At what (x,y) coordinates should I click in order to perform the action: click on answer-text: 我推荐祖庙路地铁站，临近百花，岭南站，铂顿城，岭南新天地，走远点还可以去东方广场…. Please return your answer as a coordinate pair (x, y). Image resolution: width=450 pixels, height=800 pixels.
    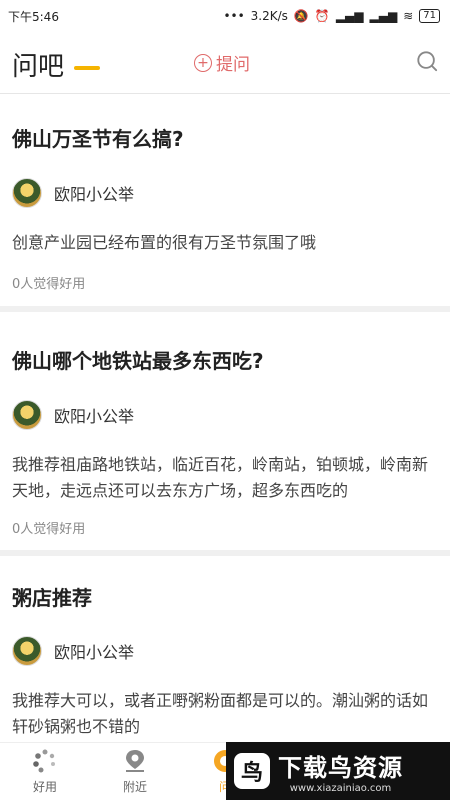
    Looking at the image, I should click on (225, 478).